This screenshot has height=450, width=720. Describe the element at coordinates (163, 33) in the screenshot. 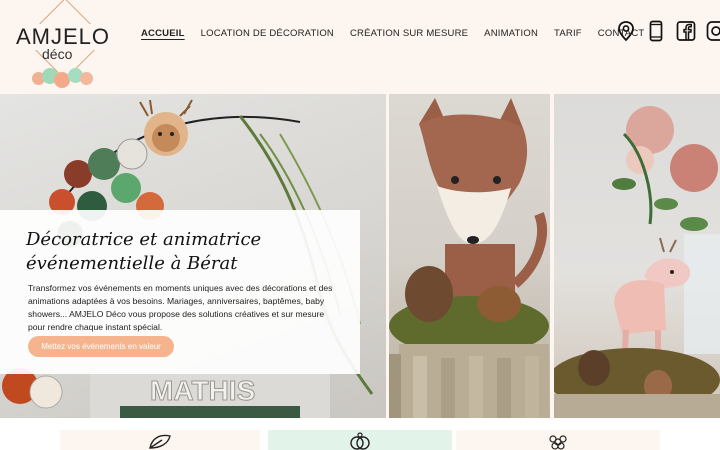

I see `nav-item-accueil: ACCUEIL` at that location.